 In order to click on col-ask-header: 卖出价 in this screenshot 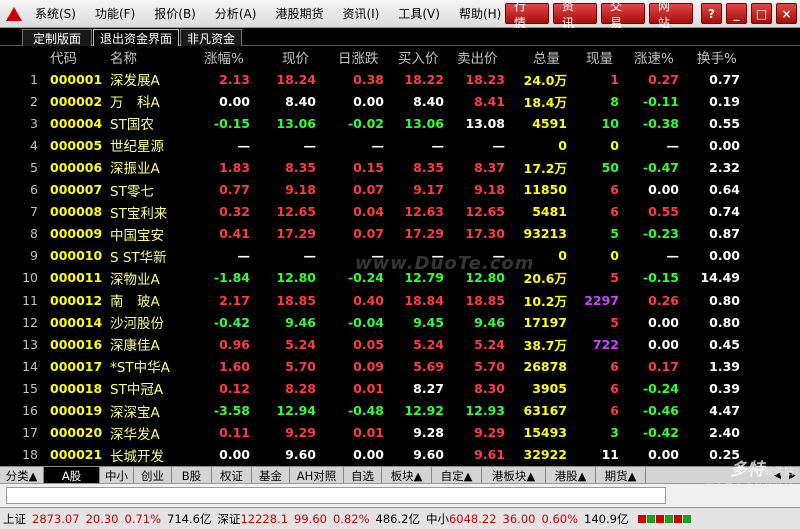, I will do `click(477, 57)`.